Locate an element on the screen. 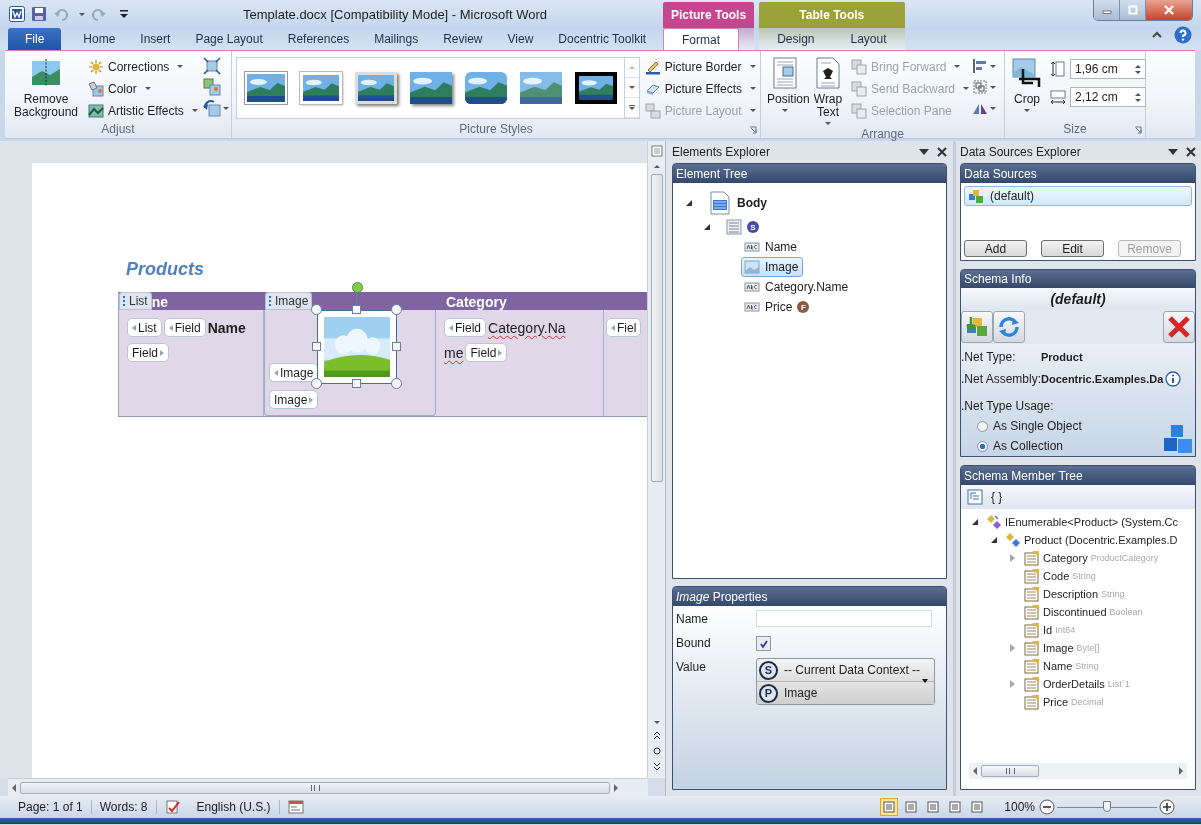  schema-member: OrderDetails List`1 is located at coordinates (1077, 684).